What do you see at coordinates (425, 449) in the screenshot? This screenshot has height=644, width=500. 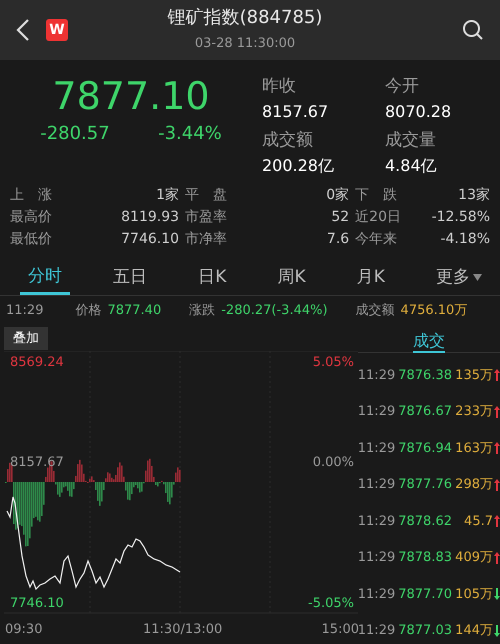 I see `trade-price: 7876.94` at bounding box center [425, 449].